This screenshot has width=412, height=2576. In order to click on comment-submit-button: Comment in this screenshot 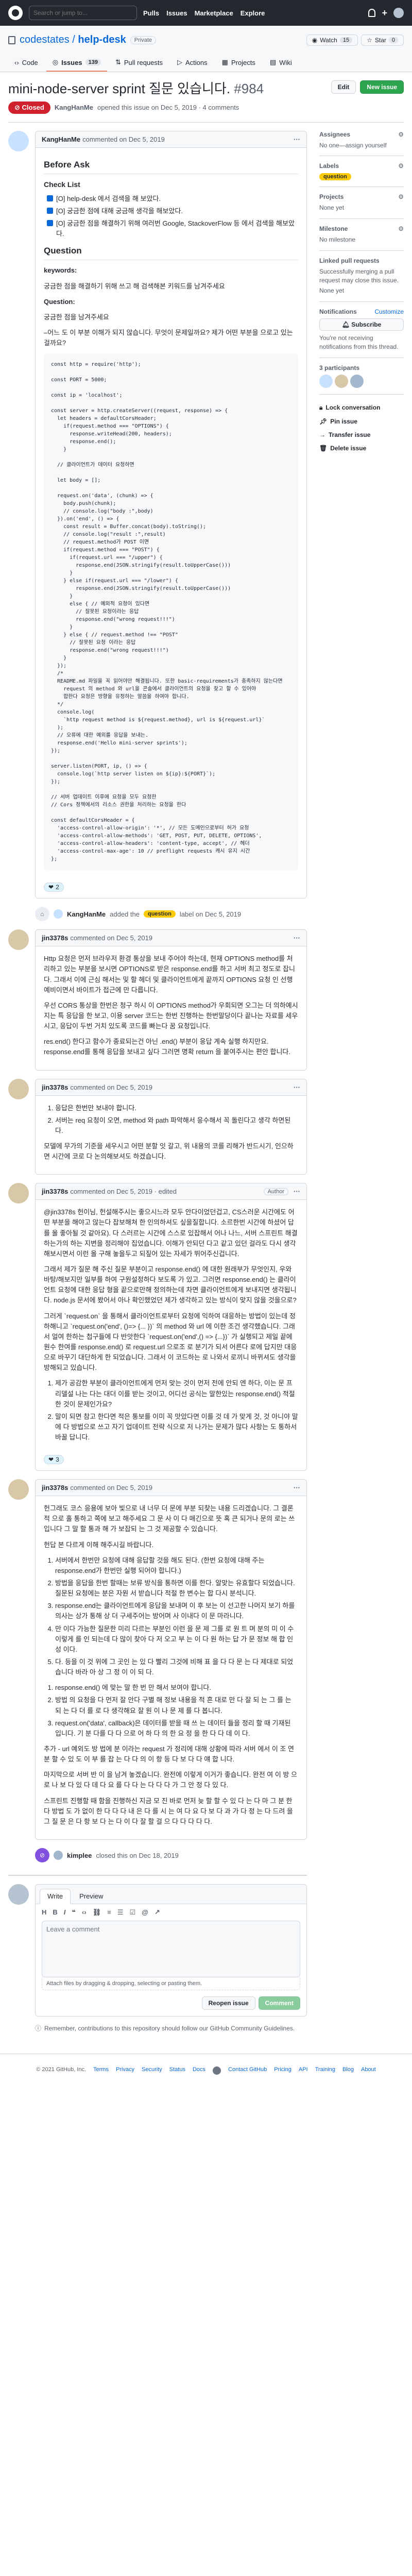, I will do `click(279, 2003)`.